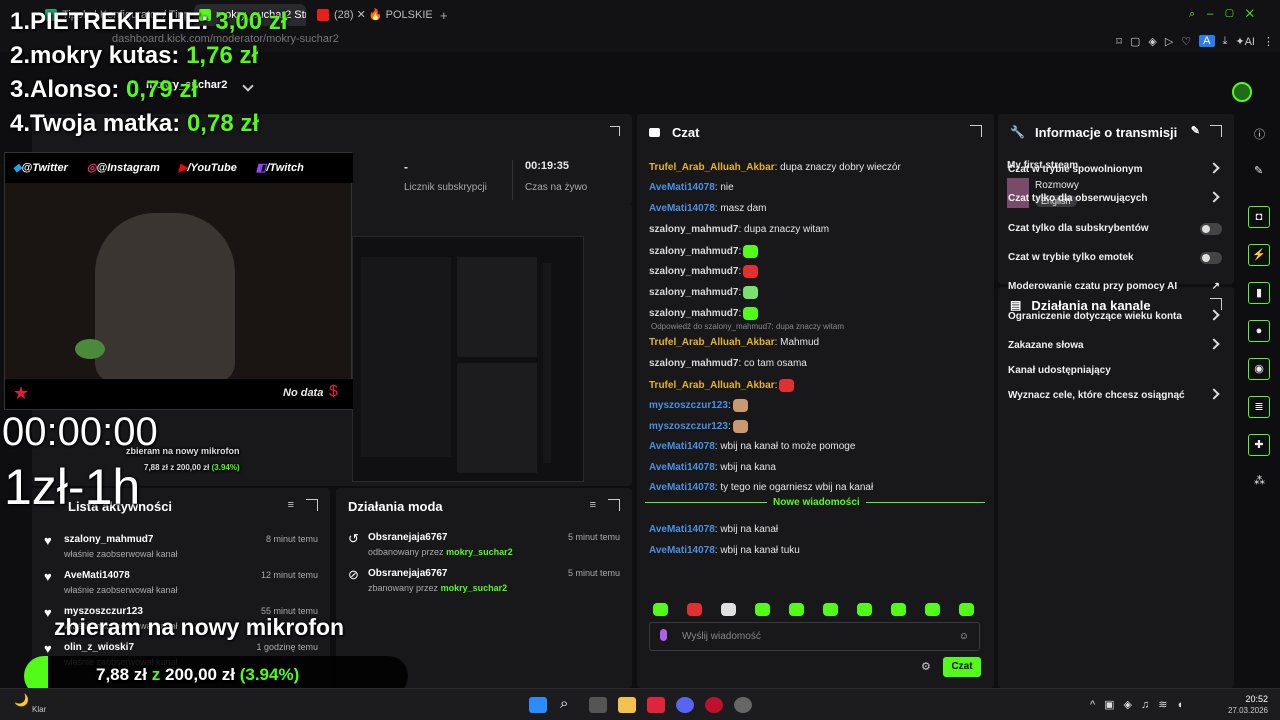 This screenshot has width=1280, height=720. Describe the element at coordinates (408, 573) in the screenshot. I see `mod-action-user: Obsranejaja6767` at that location.